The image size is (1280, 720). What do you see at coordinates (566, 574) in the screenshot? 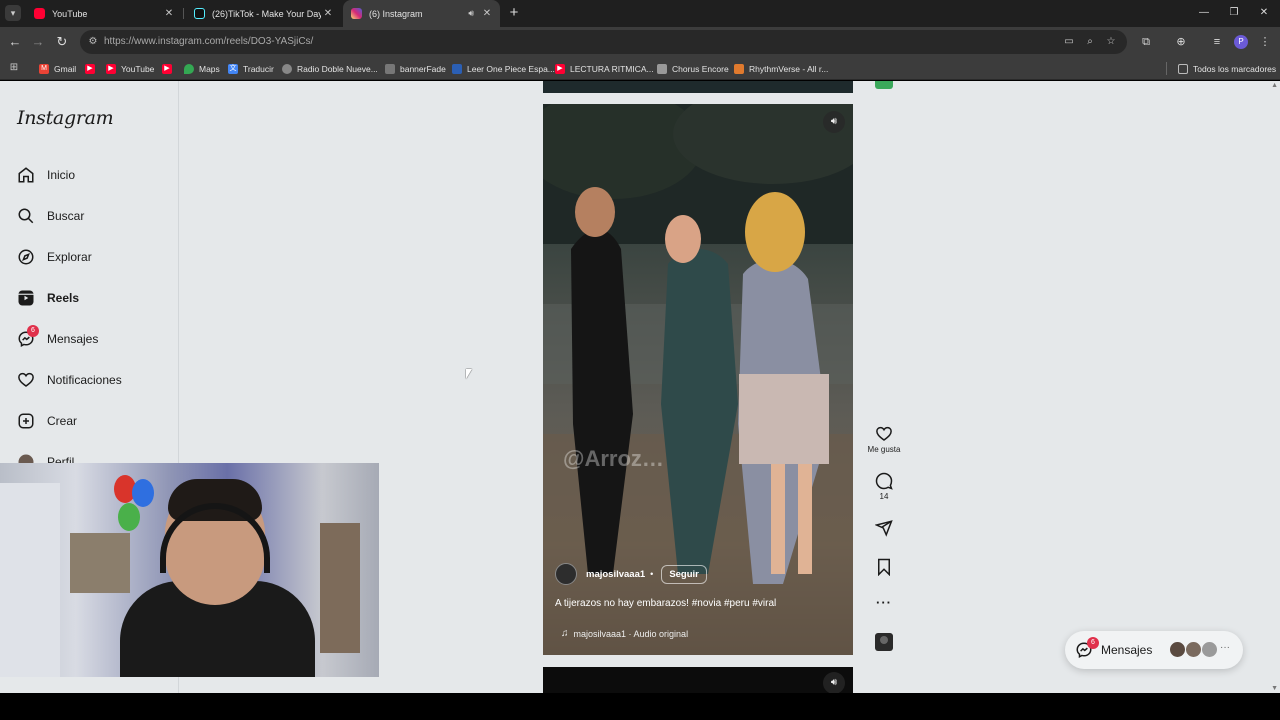
I see `author-avatar` at bounding box center [566, 574].